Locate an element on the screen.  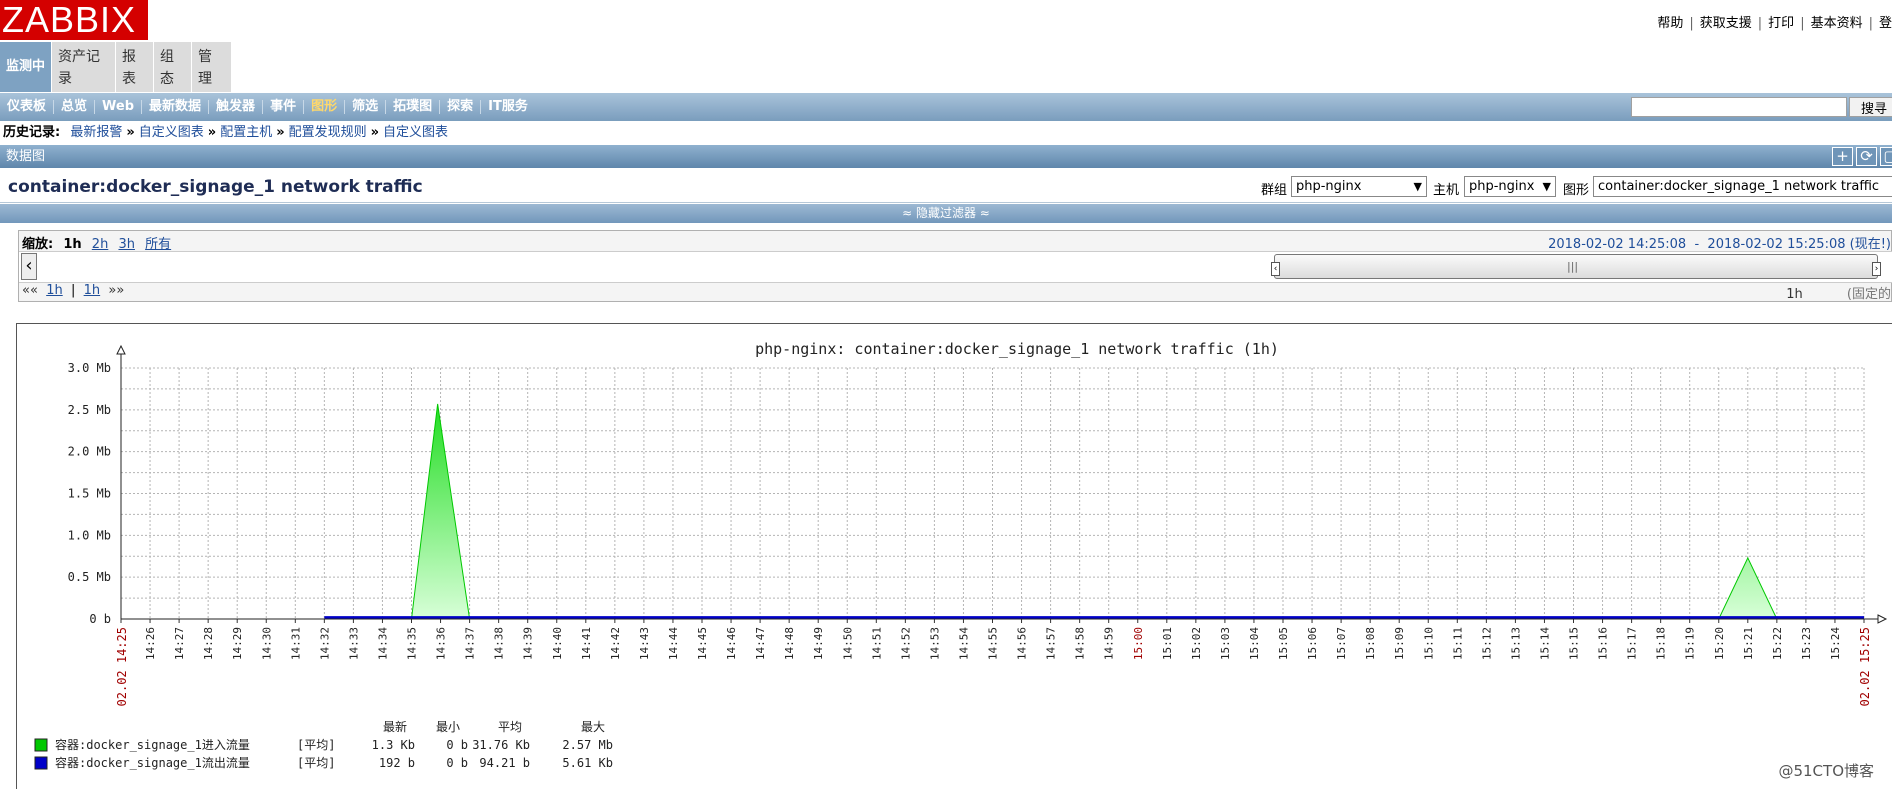
period-length: 1h is located at coordinates (1794, 294).